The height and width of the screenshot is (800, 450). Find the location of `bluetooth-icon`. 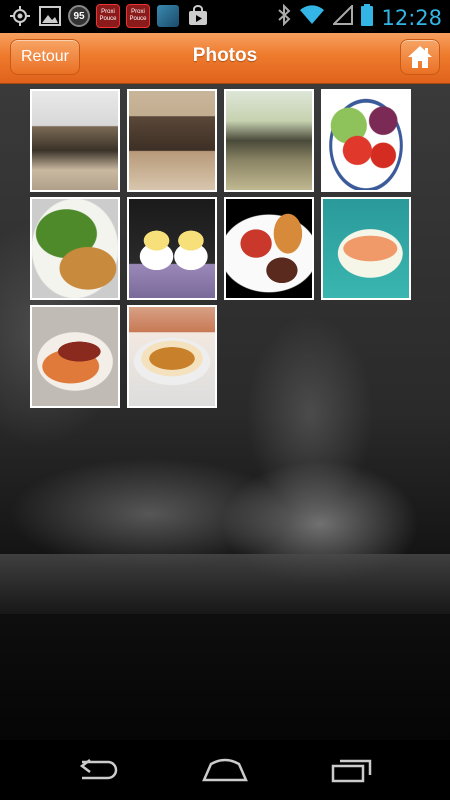

bluetooth-icon is located at coordinates (284, 17).